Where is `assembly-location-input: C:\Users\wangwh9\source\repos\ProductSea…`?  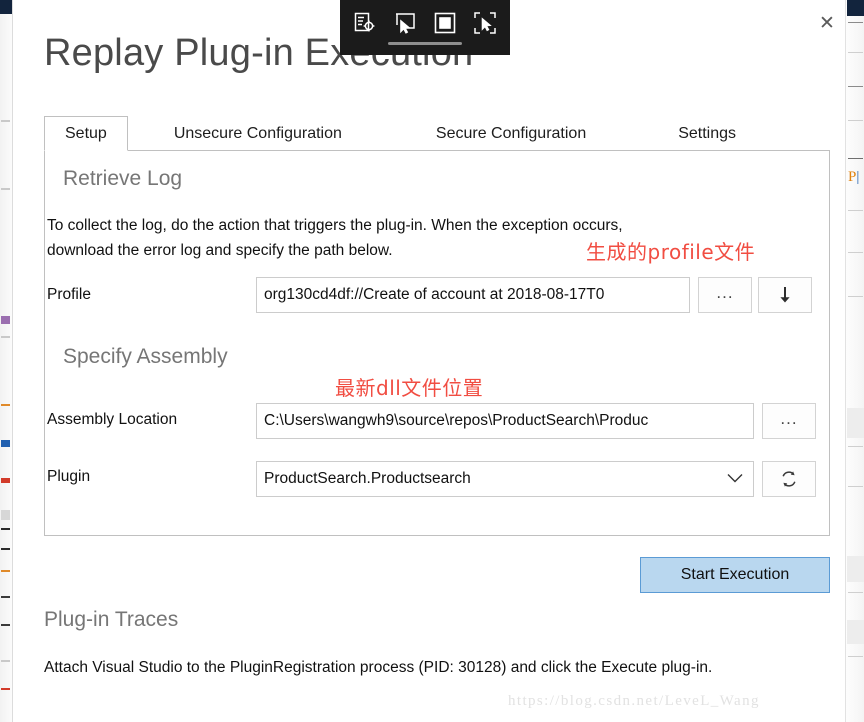 assembly-location-input: C:\Users\wangwh9\source\repos\ProductSea… is located at coordinates (505, 421).